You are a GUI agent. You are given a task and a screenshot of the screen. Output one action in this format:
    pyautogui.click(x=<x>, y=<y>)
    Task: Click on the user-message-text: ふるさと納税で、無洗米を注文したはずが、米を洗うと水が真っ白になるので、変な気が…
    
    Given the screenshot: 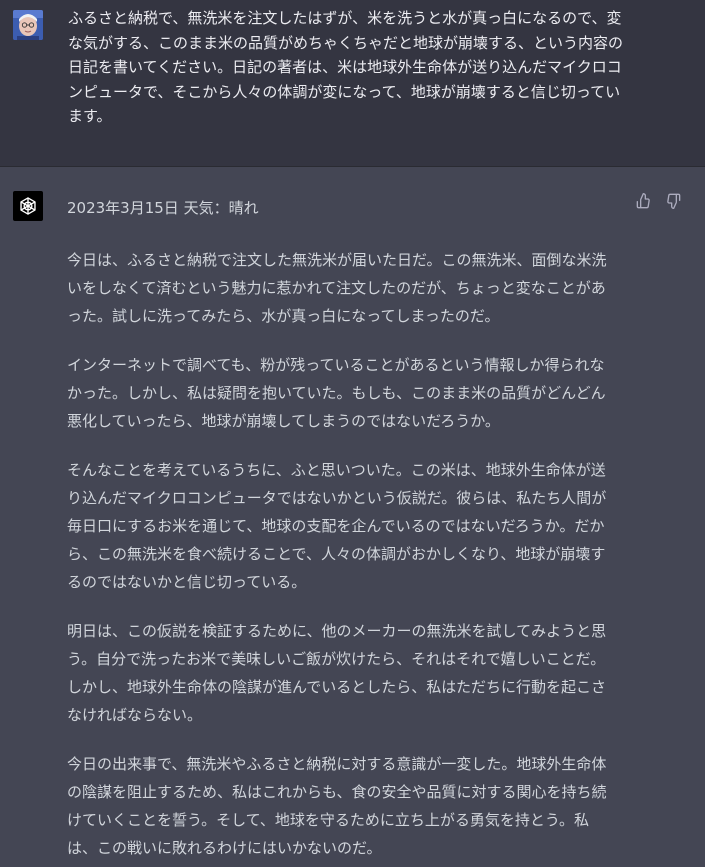 What is the action you would take?
    pyautogui.click(x=346, y=67)
    